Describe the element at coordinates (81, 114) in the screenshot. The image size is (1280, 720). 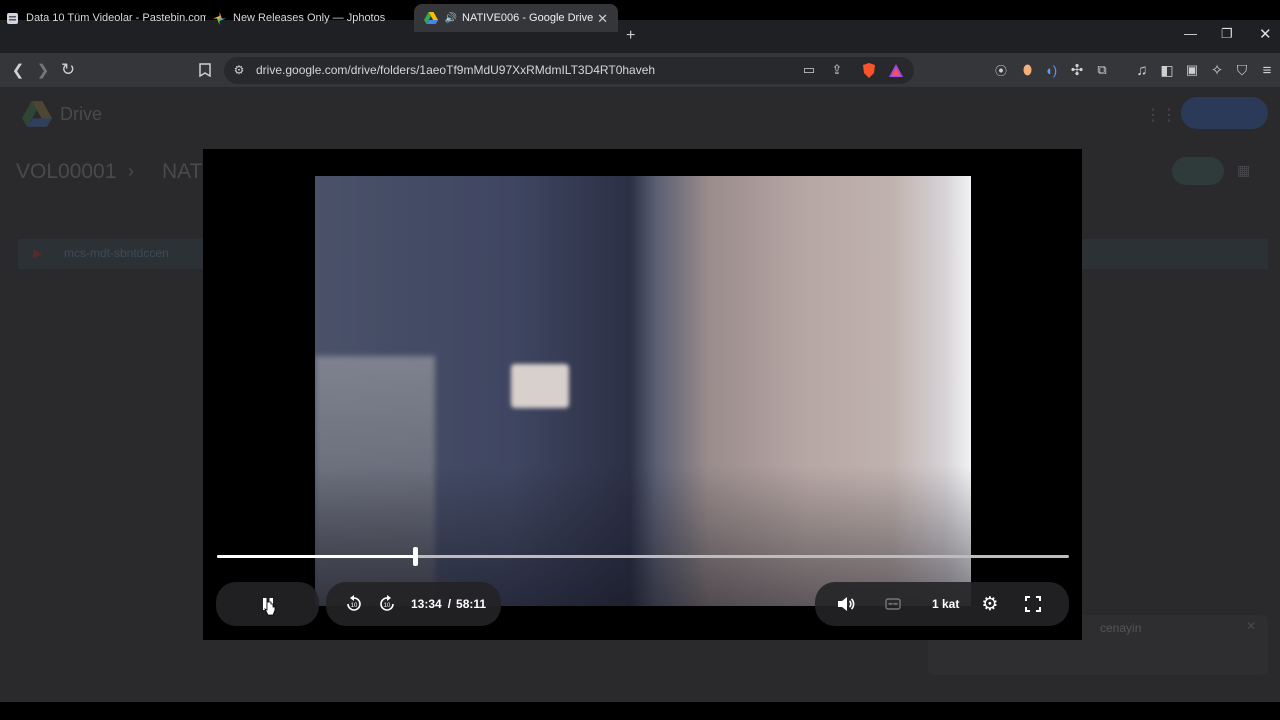
I see `drive-app-name: Drive` at that location.